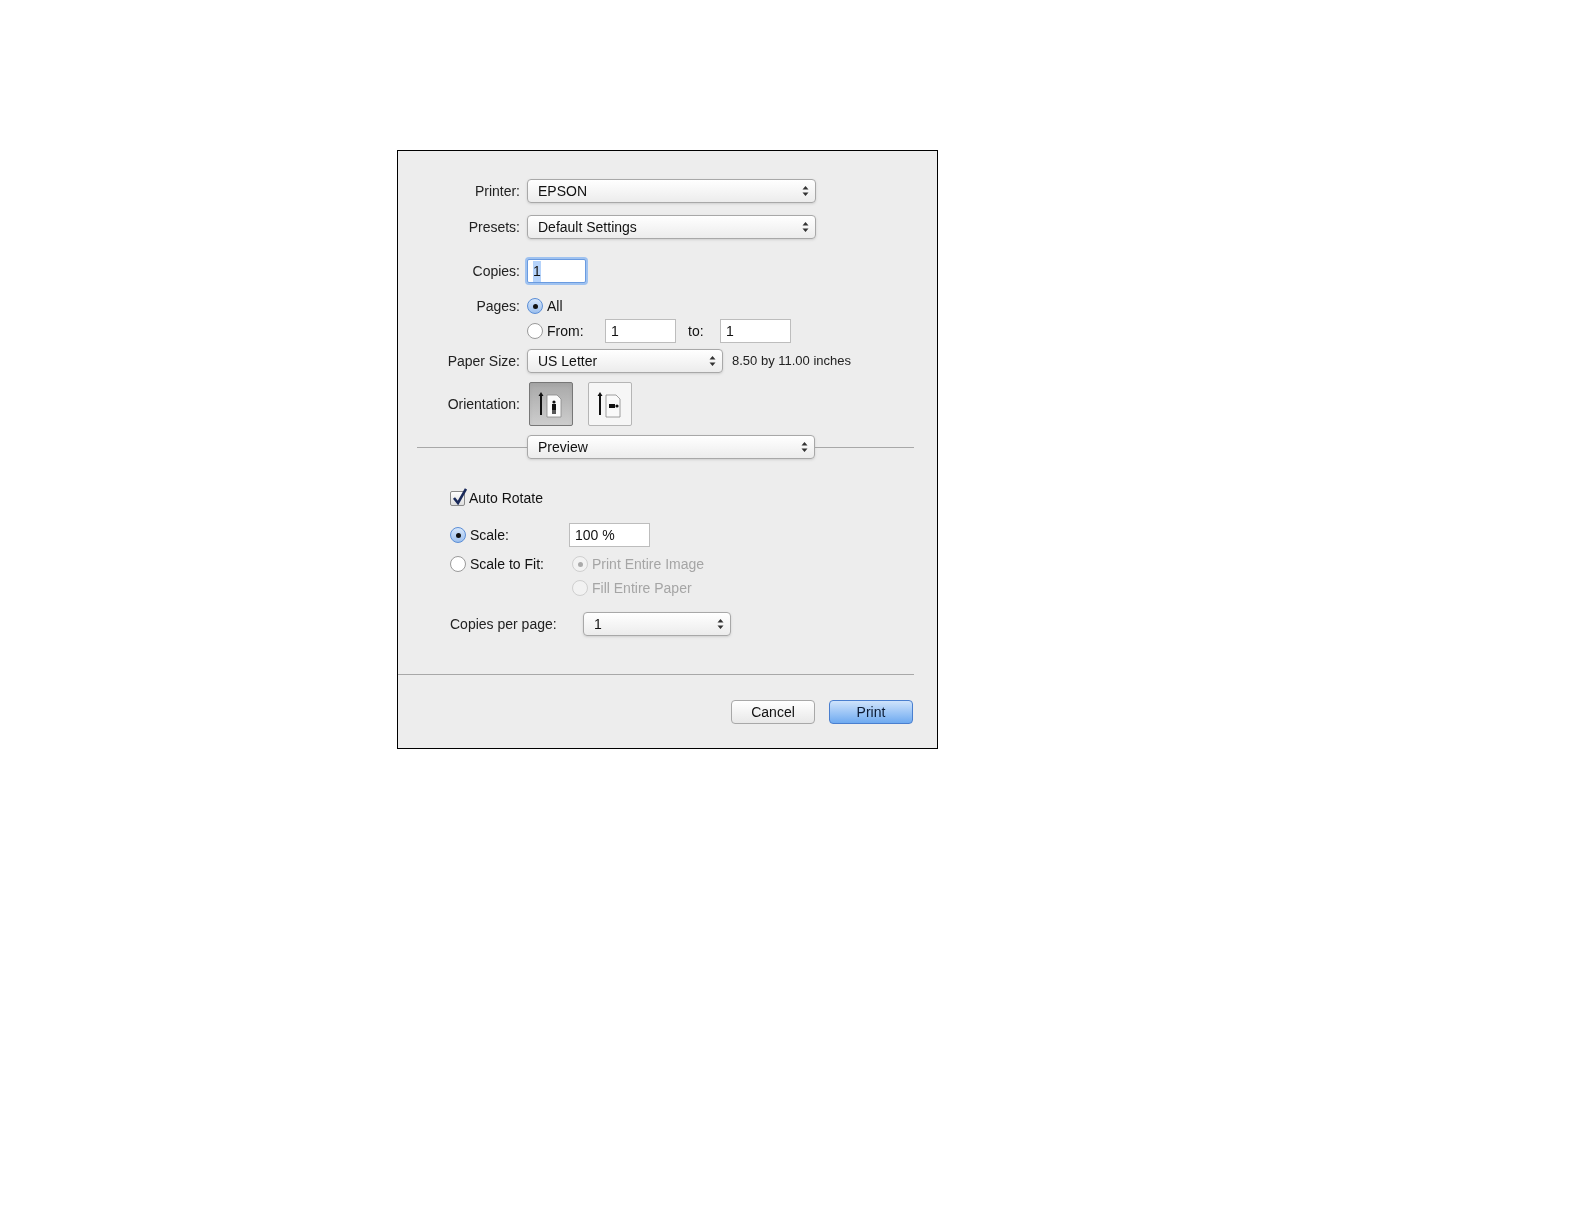 Image resolution: width=1585 pixels, height=1225 pixels. What do you see at coordinates (773, 712) in the screenshot?
I see `cancel-button: Cancel` at bounding box center [773, 712].